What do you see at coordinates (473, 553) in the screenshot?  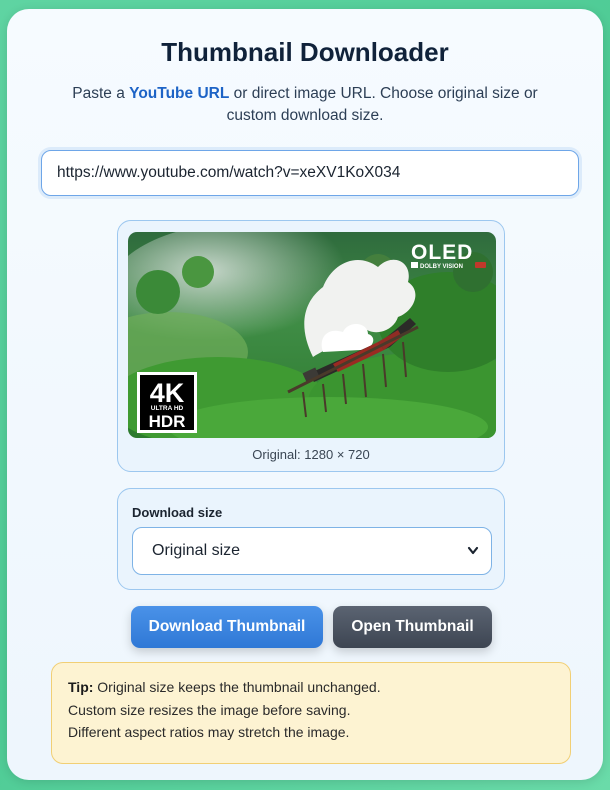 I see `chevron-down-icon` at bounding box center [473, 553].